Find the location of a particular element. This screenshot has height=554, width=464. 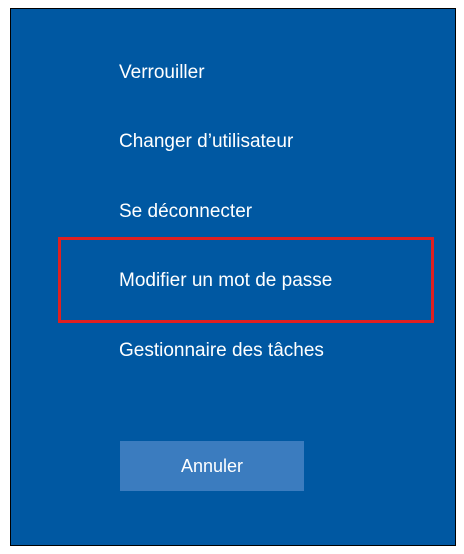

change-password-option: Modifier un mot de passe is located at coordinates (225, 281).